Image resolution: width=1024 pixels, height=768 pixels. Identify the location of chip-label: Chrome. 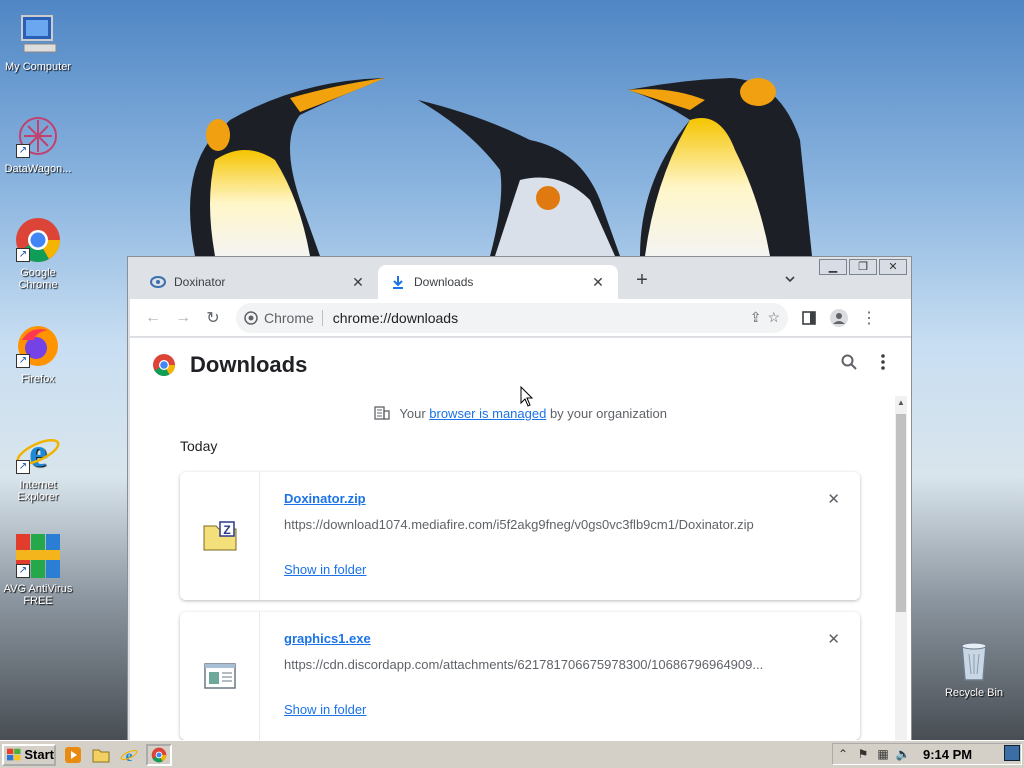
(289, 317).